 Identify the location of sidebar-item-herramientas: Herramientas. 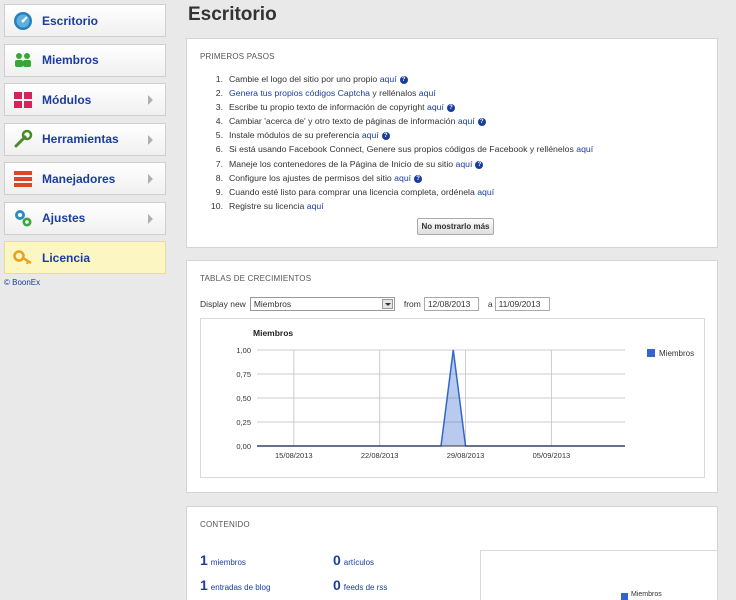
(85, 139).